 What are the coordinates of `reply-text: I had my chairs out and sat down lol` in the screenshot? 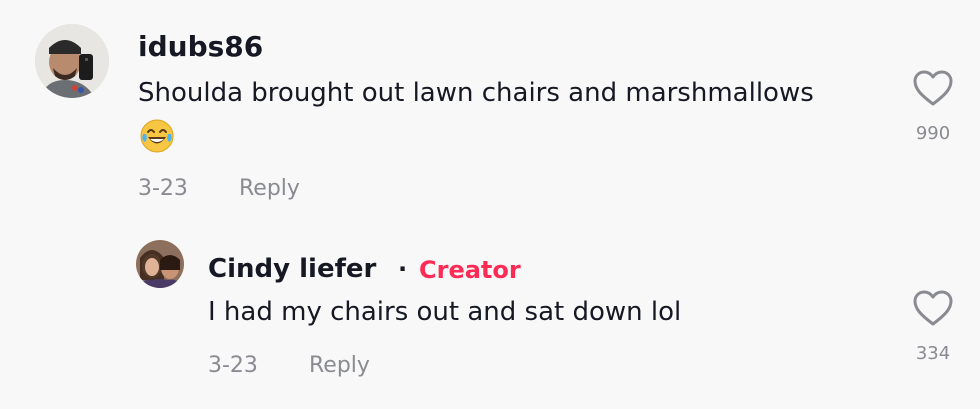 It's located at (445, 312).